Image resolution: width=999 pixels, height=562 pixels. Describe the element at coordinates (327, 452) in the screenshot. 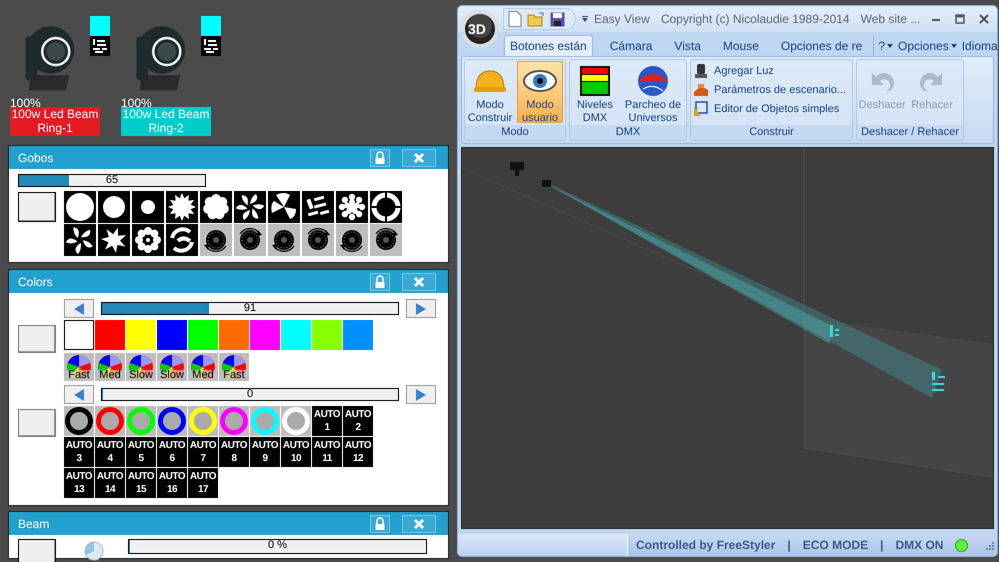

I see `auto-button: AUTO 11` at that location.